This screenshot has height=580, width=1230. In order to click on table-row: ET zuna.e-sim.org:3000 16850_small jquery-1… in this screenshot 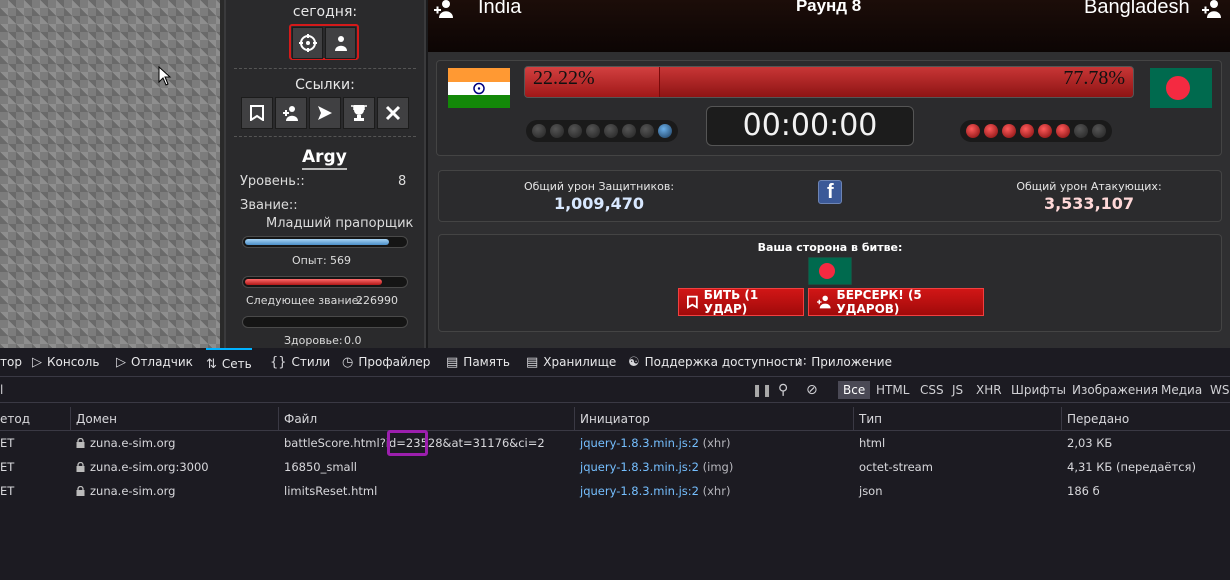, I will do `click(615, 467)`.